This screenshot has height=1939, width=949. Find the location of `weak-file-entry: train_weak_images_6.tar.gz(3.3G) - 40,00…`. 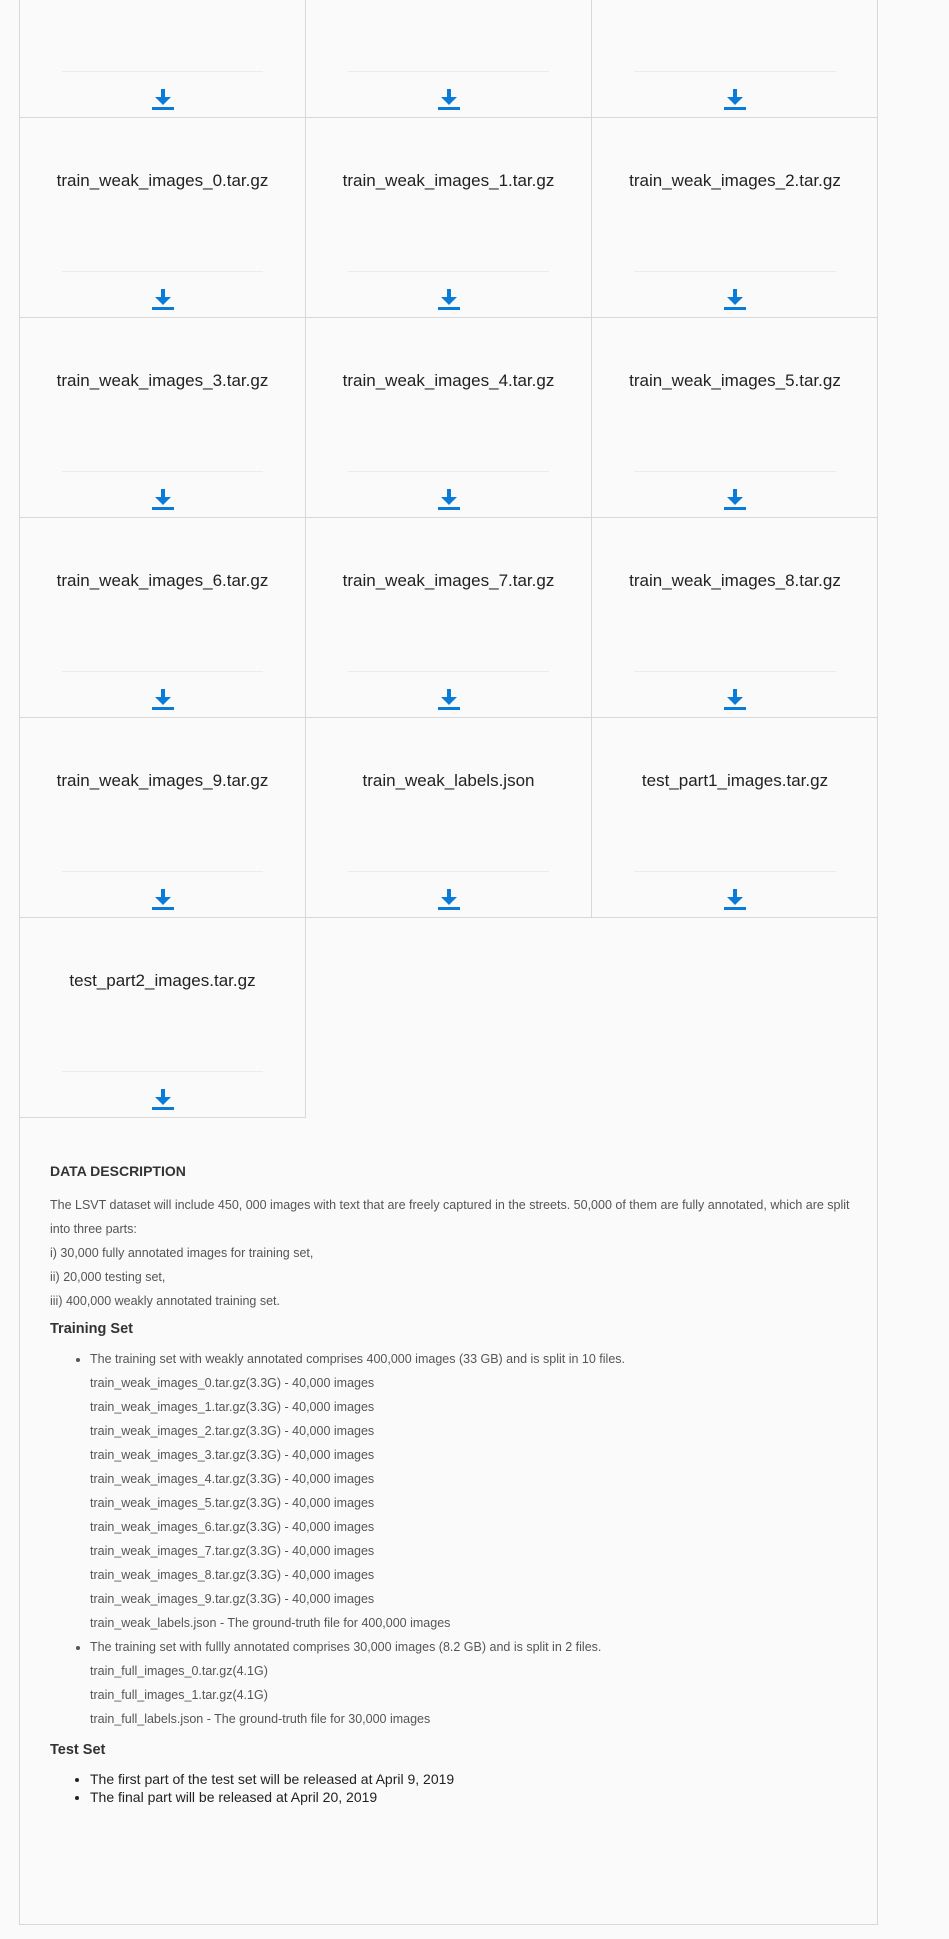

weak-file-entry: train_weak_images_6.tar.gz(3.3G) - 40,00… is located at coordinates (232, 1527).